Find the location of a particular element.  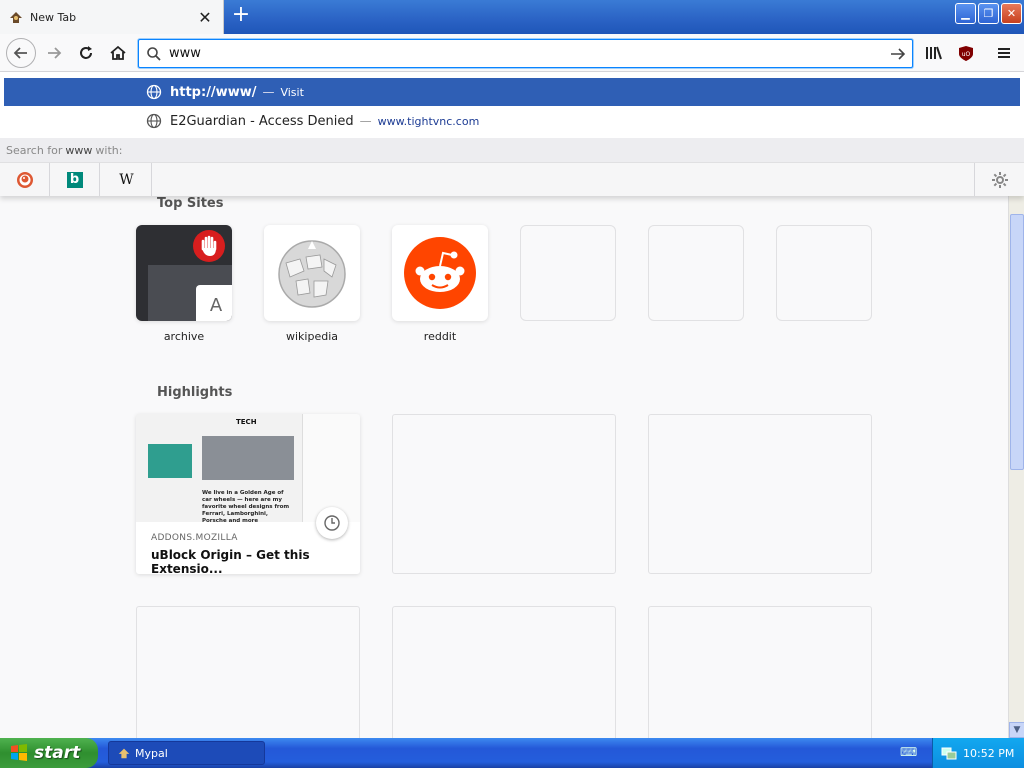

wikipedia-tile is located at coordinates (312, 273).